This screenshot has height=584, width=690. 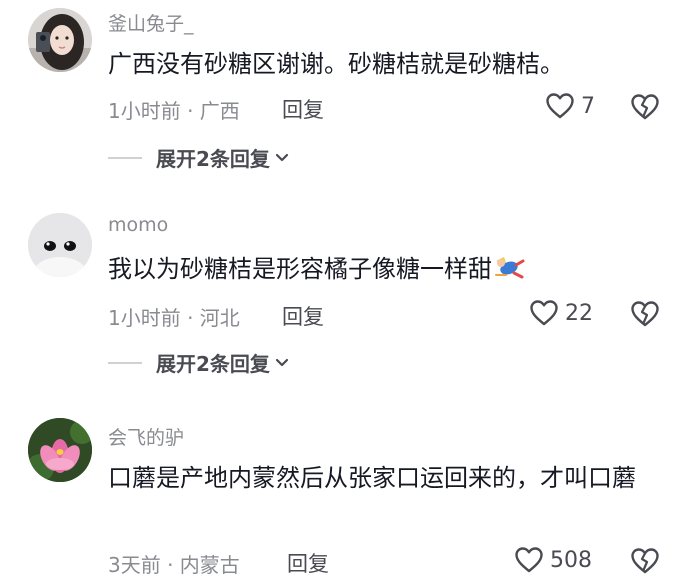 I want to click on comment-text: 广西没有砂糖区谢谢。砂糖桔就是砂糖桔。, so click(x=336, y=64).